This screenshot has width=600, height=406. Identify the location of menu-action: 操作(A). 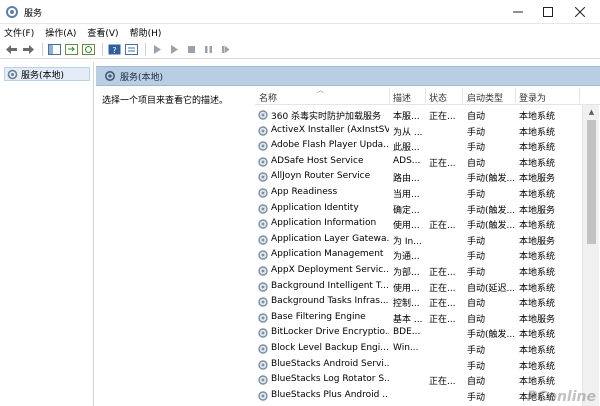
(60, 32).